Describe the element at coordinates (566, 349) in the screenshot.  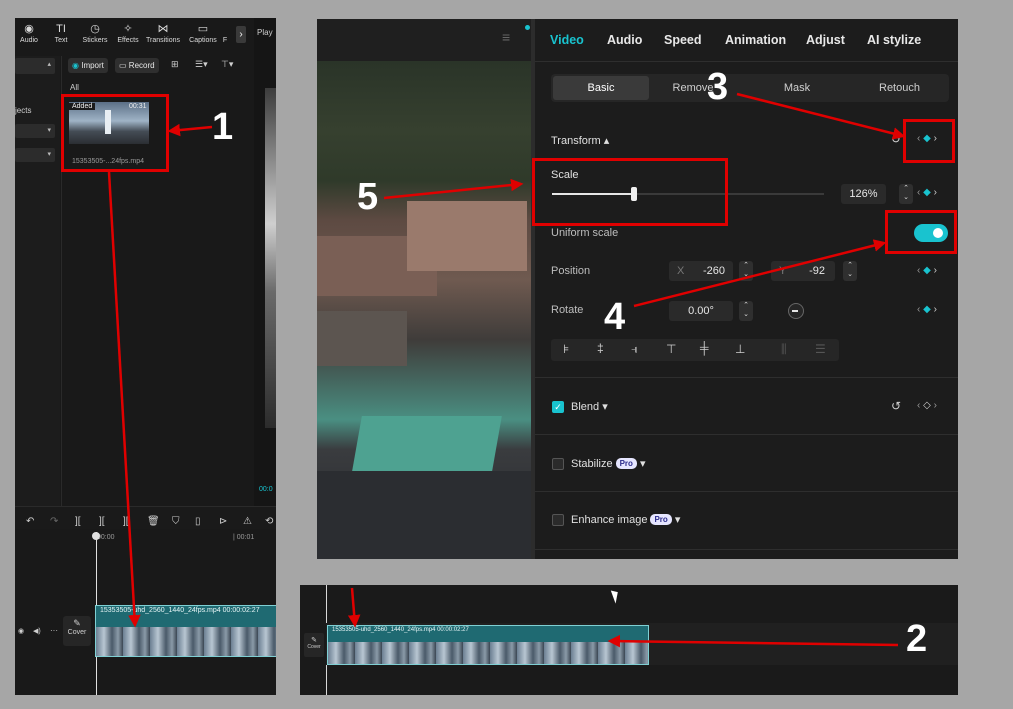
I see `align-left-icon: ⊧` at that location.